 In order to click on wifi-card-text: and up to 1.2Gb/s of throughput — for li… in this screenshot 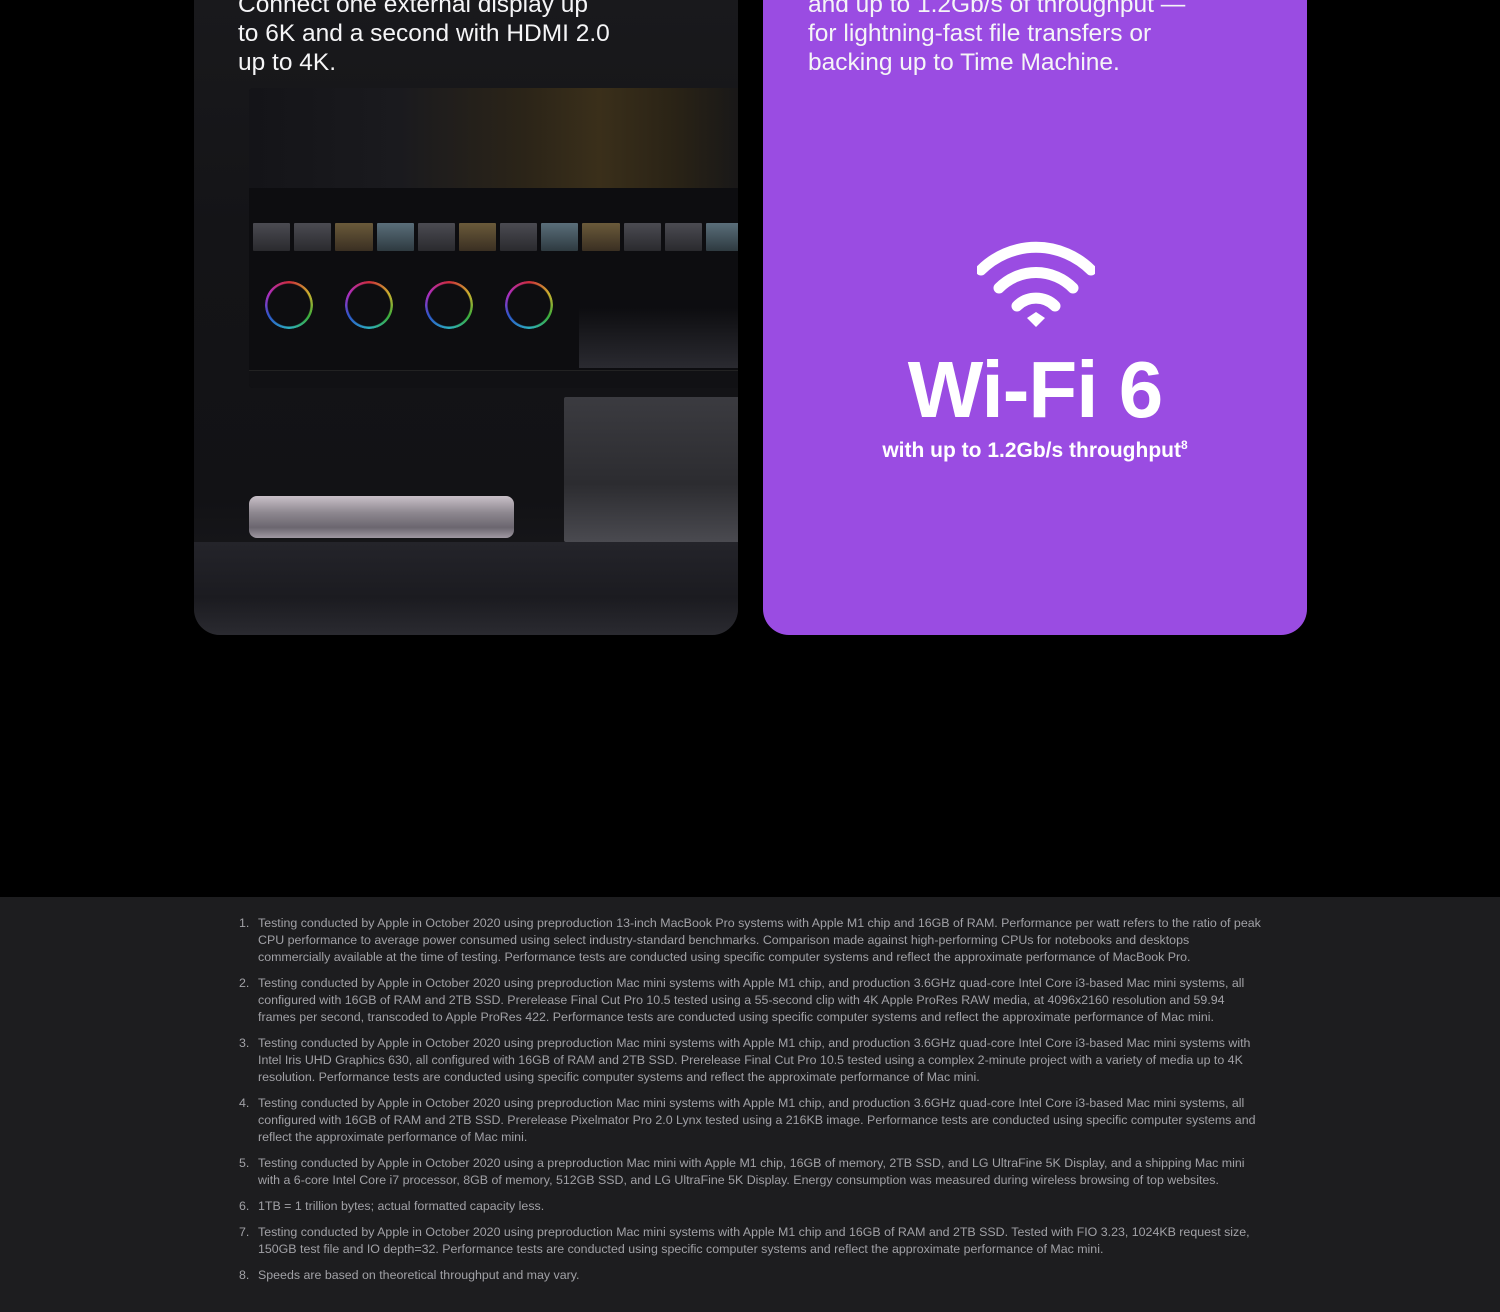, I will do `click(1043, 38)`.